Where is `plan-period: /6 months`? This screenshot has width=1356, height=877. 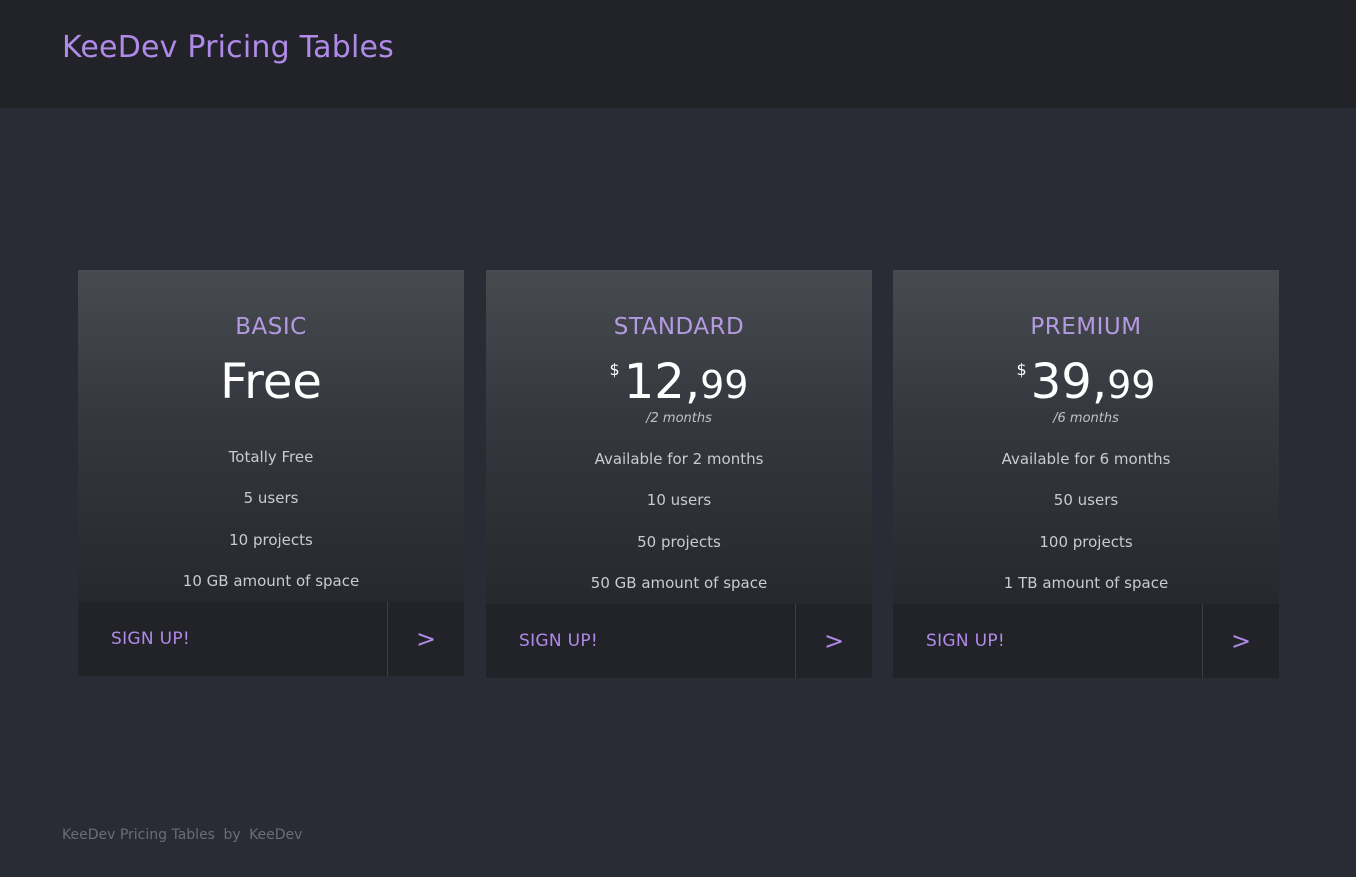
plan-period: /6 months is located at coordinates (1086, 418).